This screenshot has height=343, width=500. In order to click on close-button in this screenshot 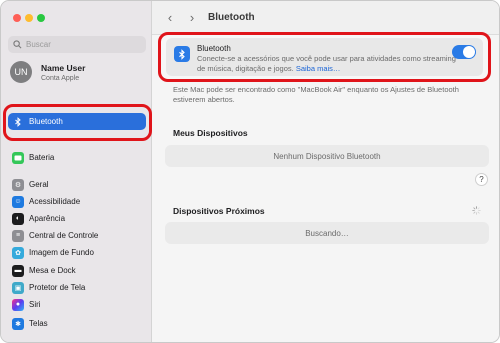, I will do `click(17, 18)`.